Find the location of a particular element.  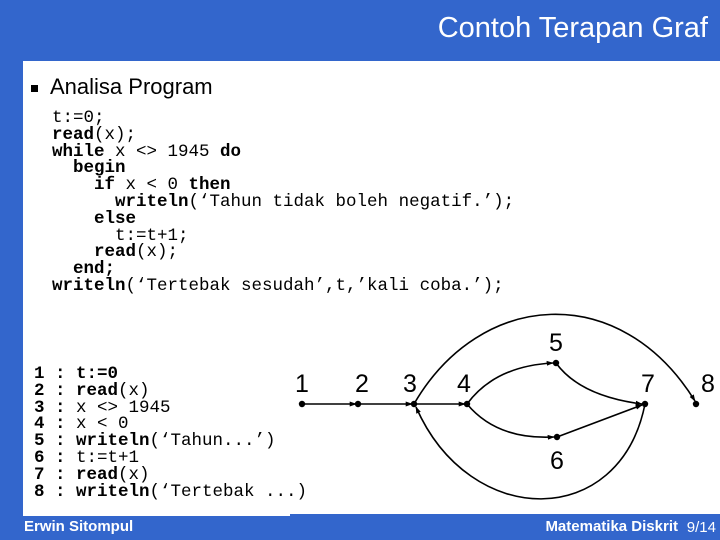

slide-title: Contoh Terapan Graf is located at coordinates (572, 28).